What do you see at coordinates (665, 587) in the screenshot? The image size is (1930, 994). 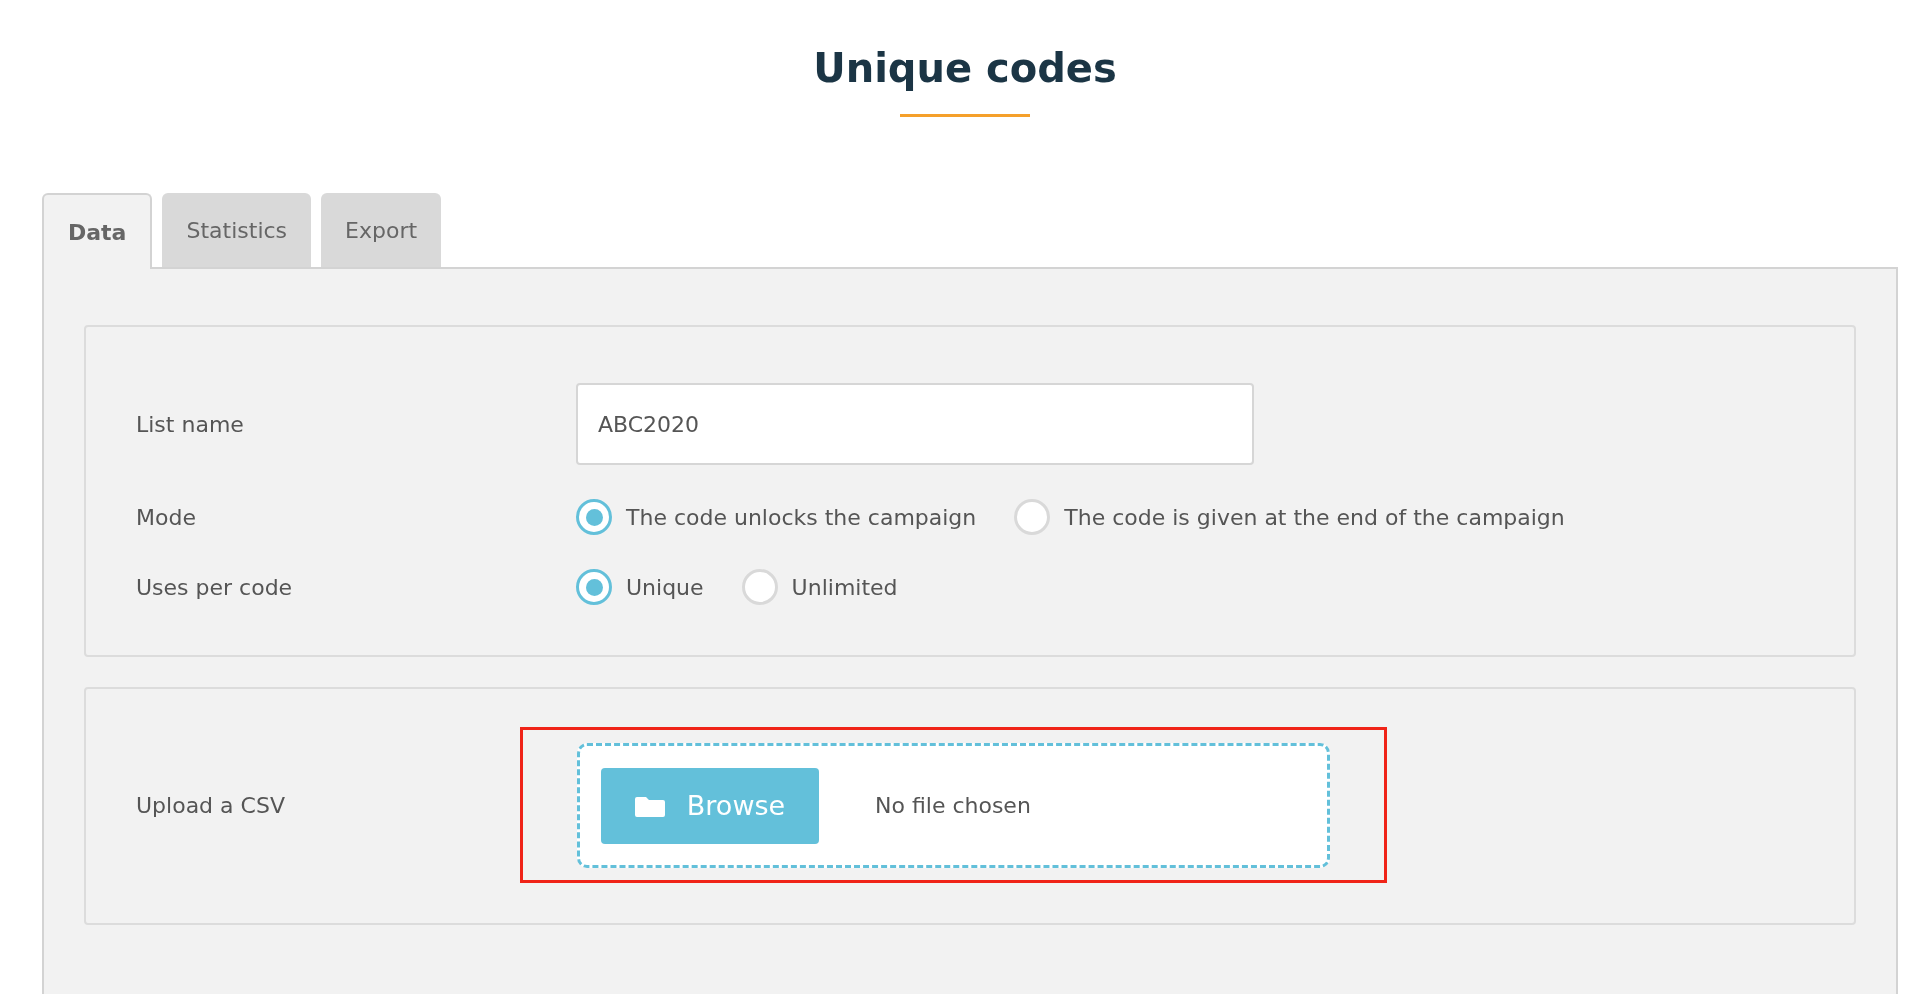 I see `radio-label: Unique` at bounding box center [665, 587].